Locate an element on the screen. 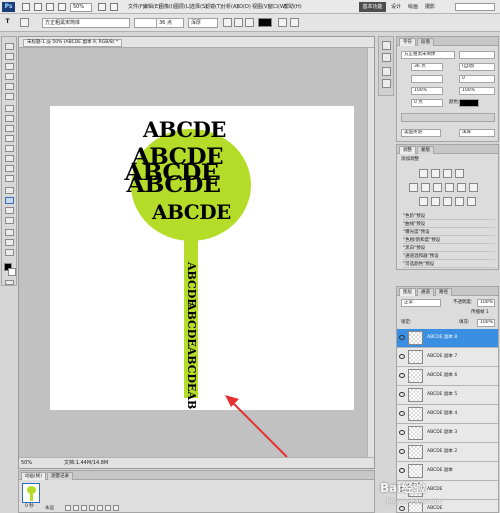  pen-tool-icon is located at coordinates (9, 190).